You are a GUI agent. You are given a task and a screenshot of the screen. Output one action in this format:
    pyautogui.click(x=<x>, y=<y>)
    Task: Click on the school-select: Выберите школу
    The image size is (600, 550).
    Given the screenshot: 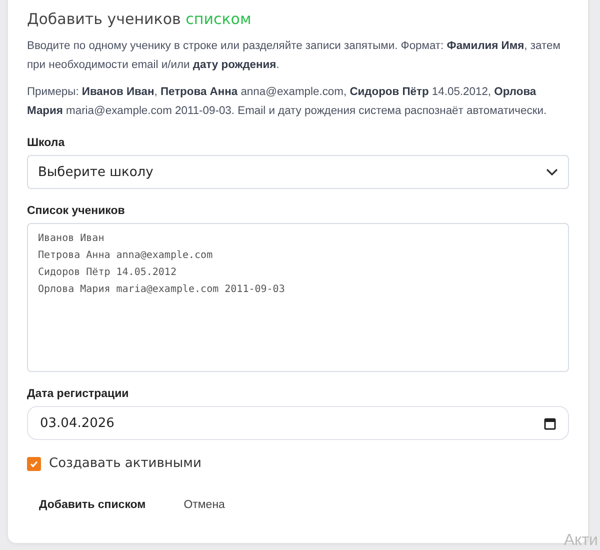 What is the action you would take?
    pyautogui.click(x=298, y=172)
    